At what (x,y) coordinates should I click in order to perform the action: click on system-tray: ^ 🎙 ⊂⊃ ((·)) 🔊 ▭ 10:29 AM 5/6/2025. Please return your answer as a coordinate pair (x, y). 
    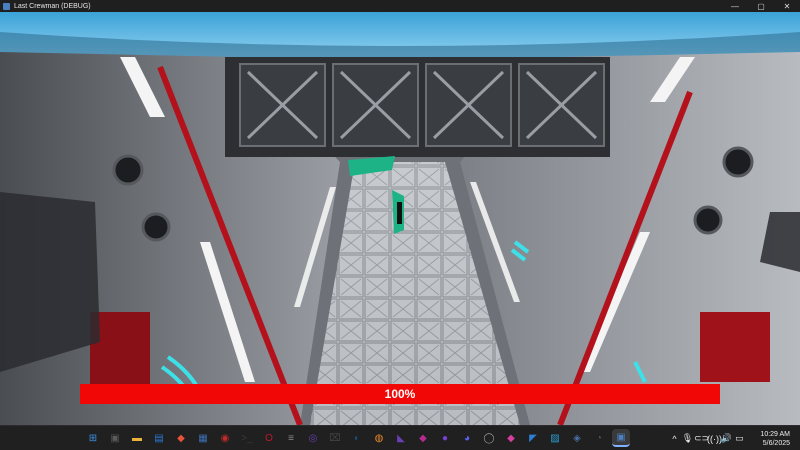
    Looking at the image, I should click on (734, 438).